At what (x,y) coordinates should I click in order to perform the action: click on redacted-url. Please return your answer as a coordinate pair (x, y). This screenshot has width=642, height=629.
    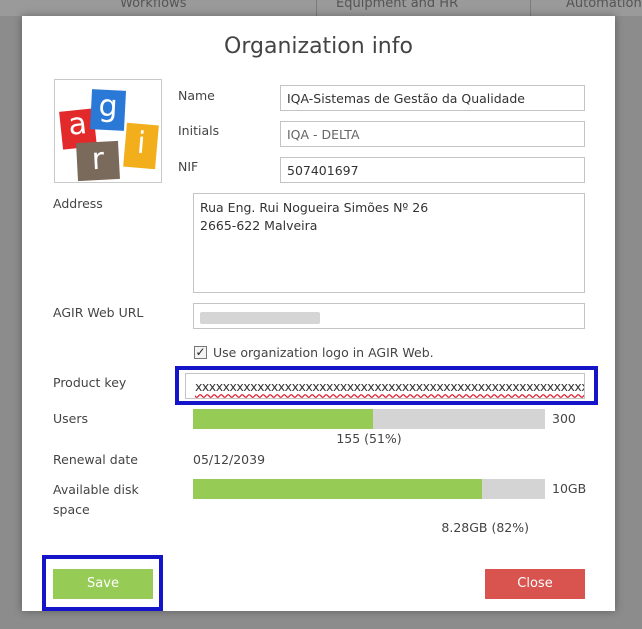
    Looking at the image, I should click on (260, 318).